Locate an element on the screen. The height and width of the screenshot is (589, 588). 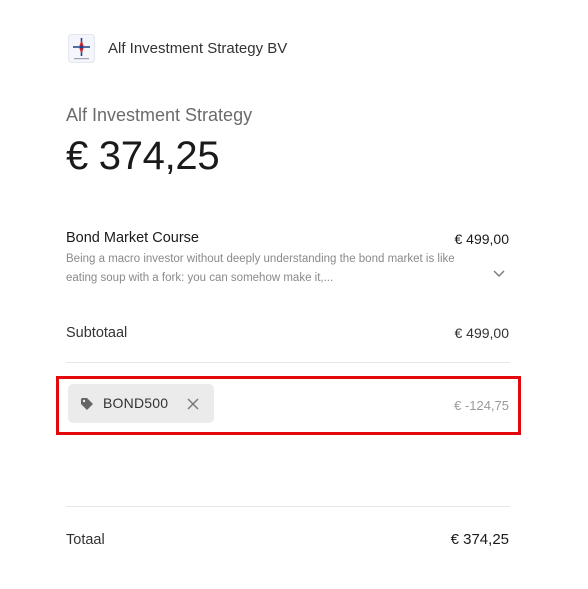
store-name: Alf Investment Strategy is located at coordinates (159, 115).